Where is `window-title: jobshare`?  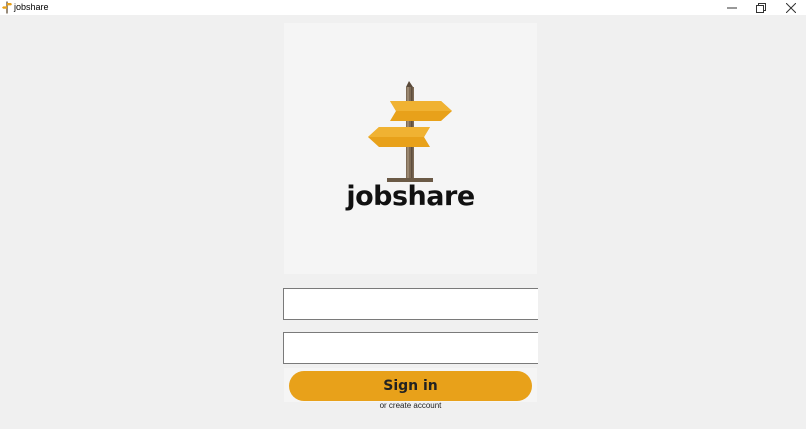 window-title: jobshare is located at coordinates (31, 7).